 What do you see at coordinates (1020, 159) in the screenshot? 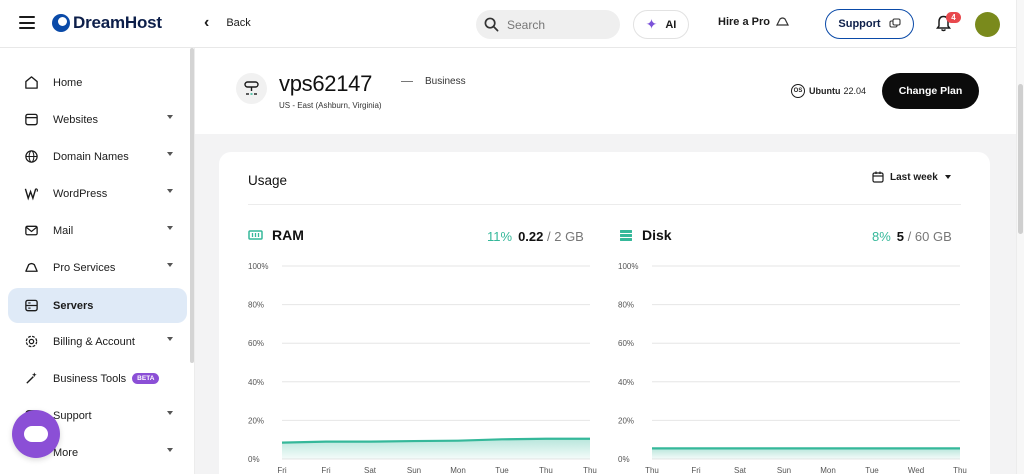
I see `page-scrollbar-thumb` at bounding box center [1020, 159].